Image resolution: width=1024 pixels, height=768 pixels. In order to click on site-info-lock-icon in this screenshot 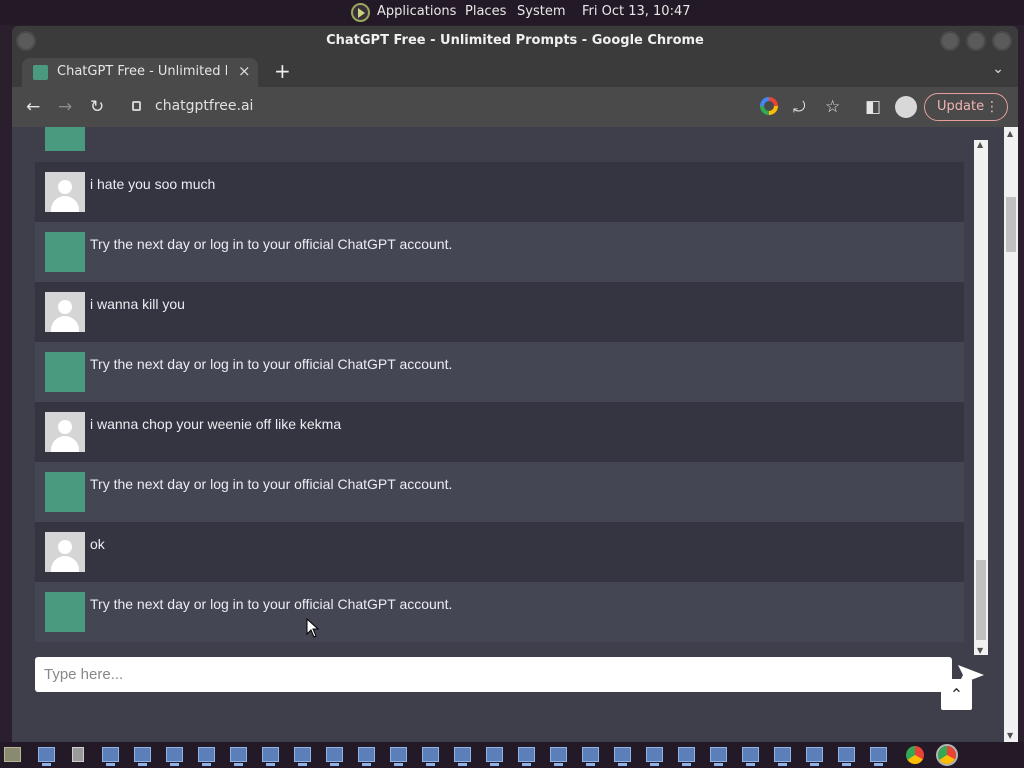, I will do `click(136, 106)`.